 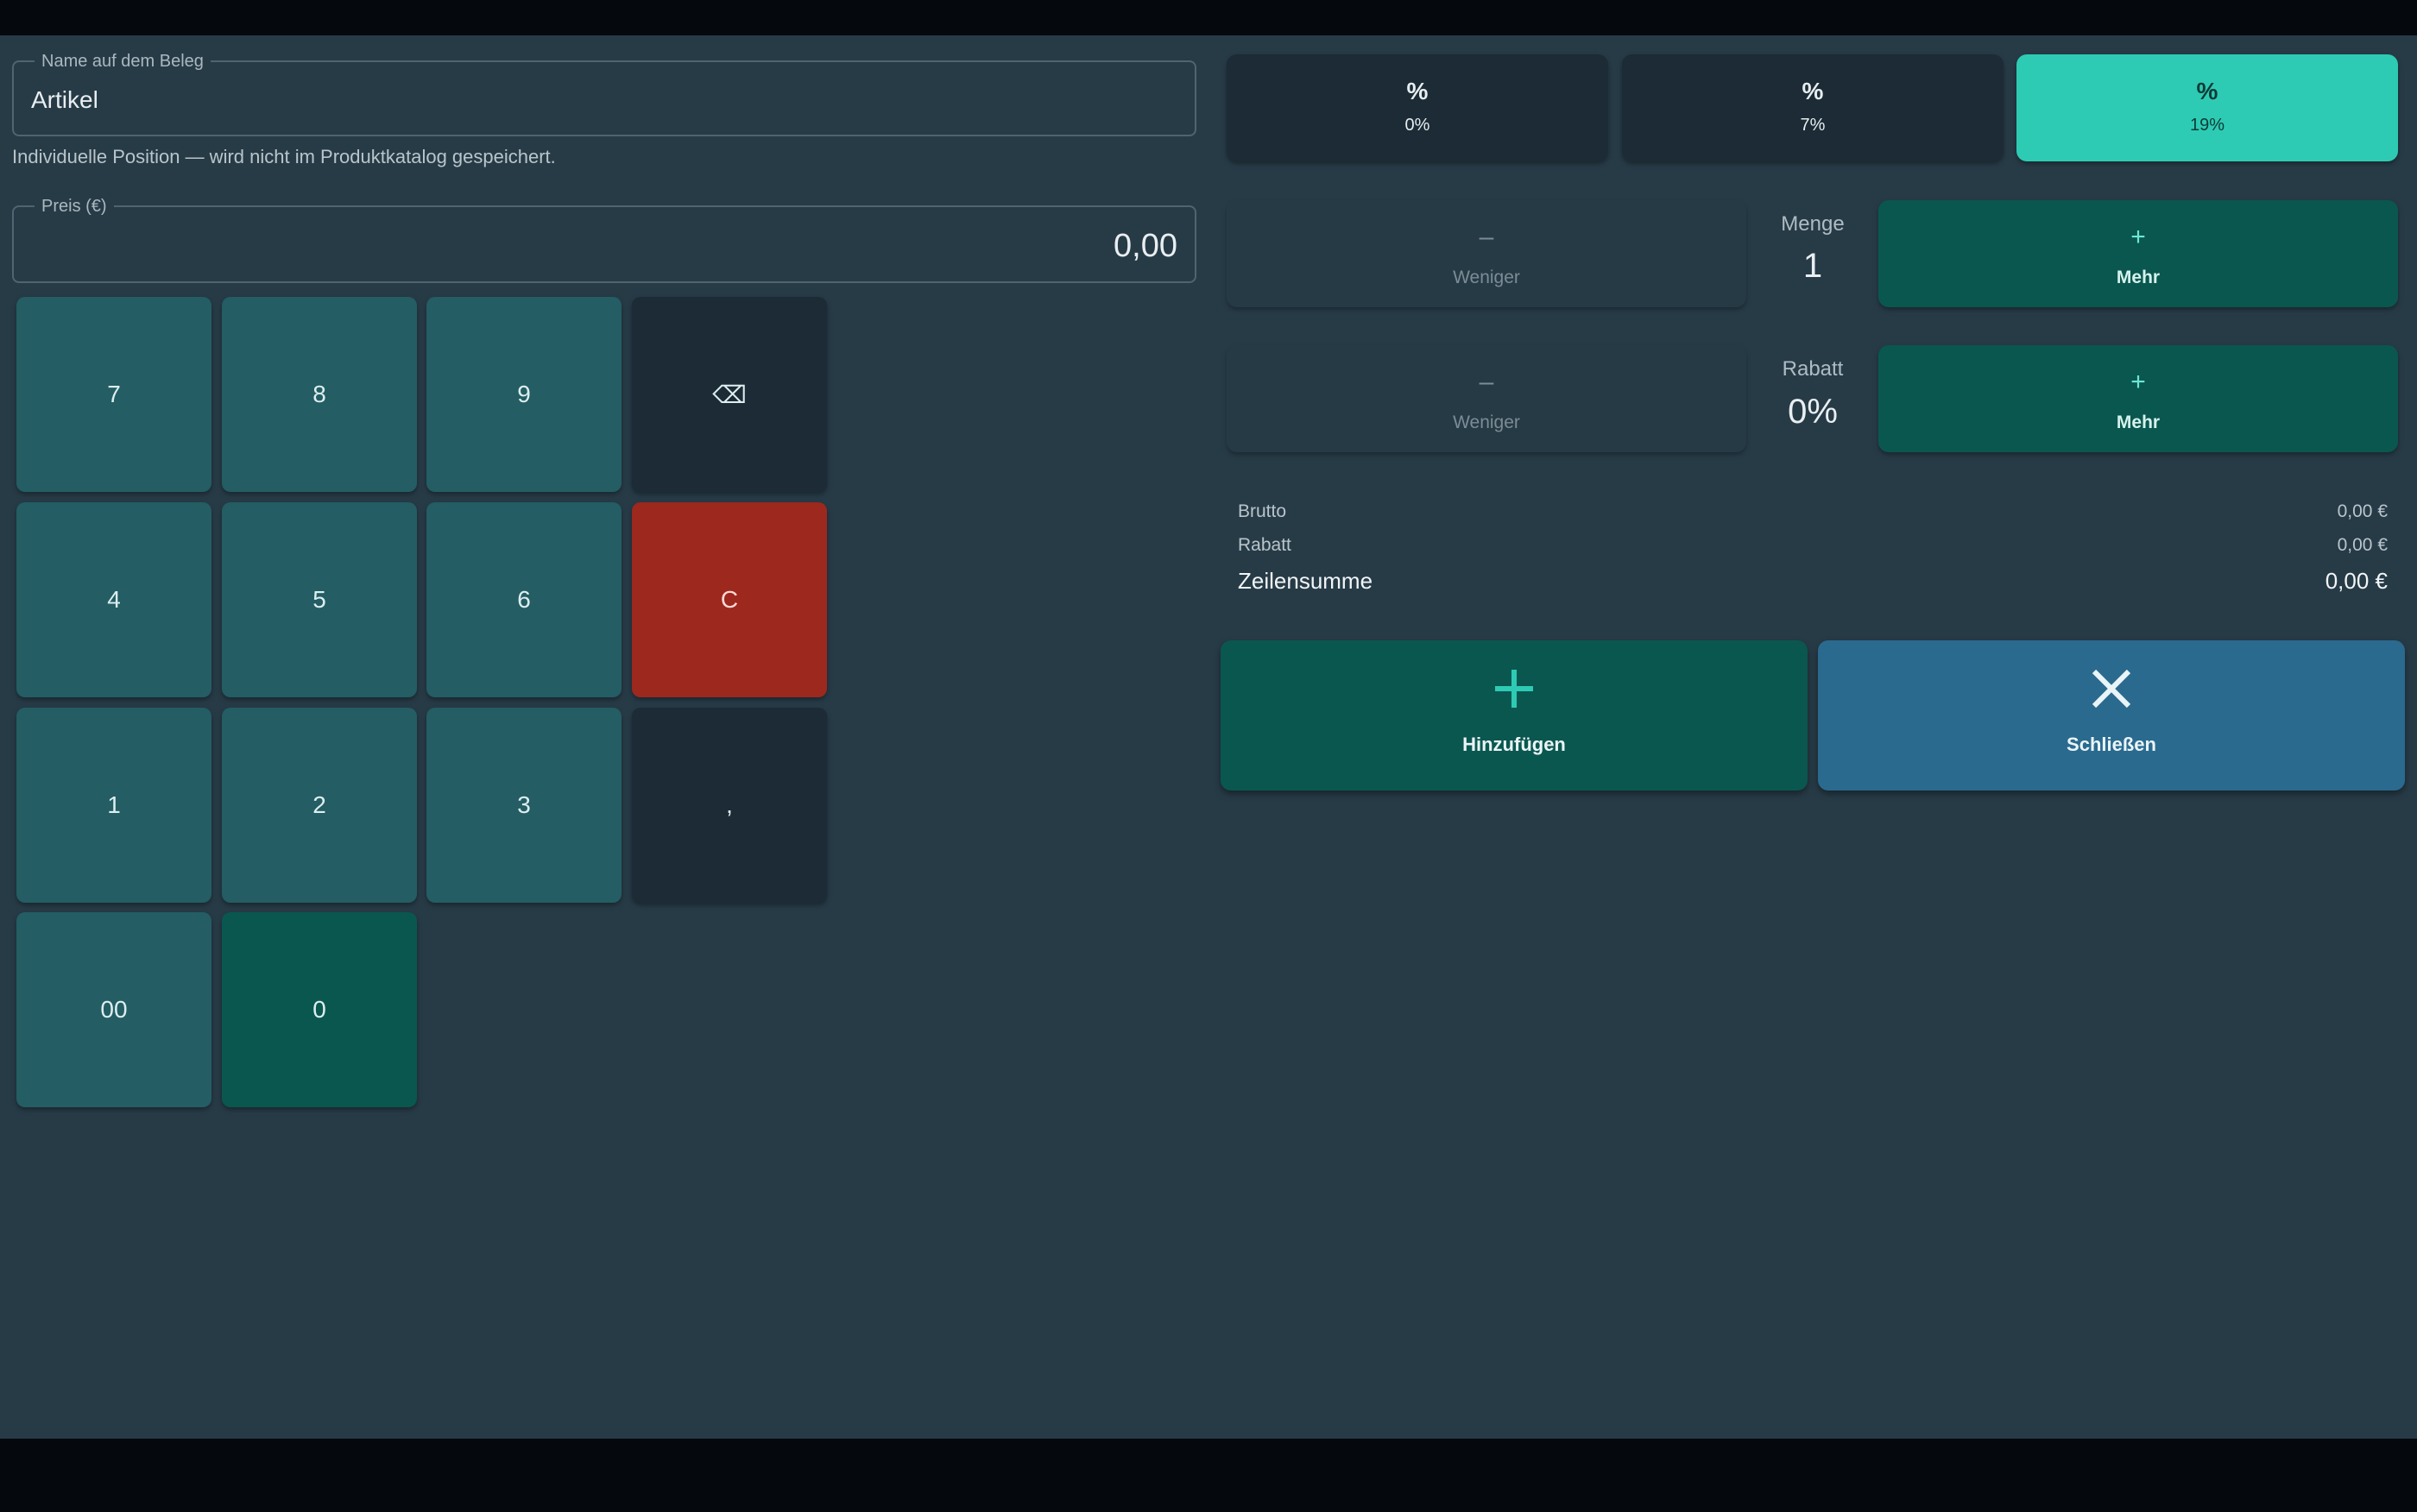 I want to click on comma-button: ,, so click(x=729, y=805).